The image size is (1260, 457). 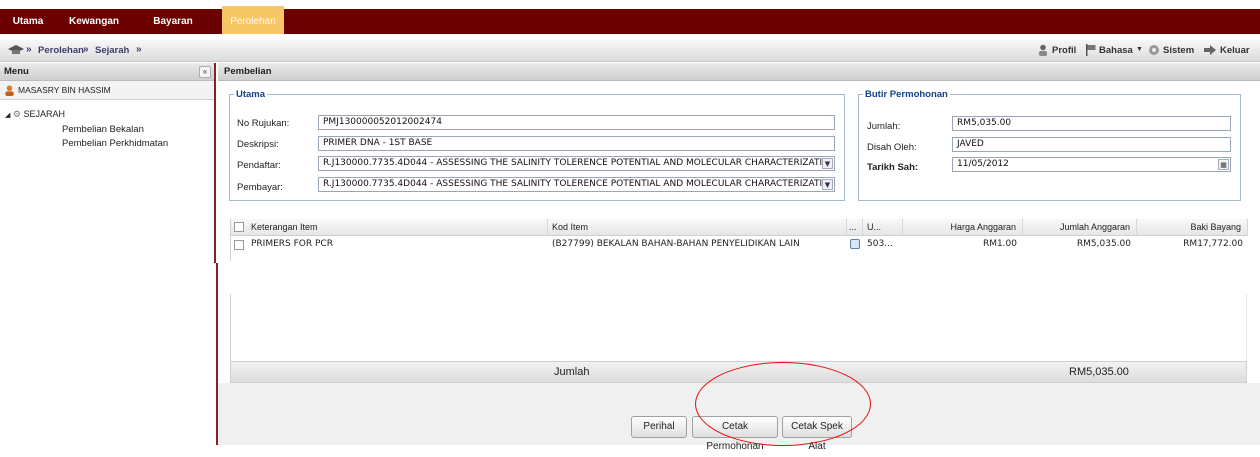 What do you see at coordinates (572, 372) in the screenshot?
I see `summary-label: Jumlah` at bounding box center [572, 372].